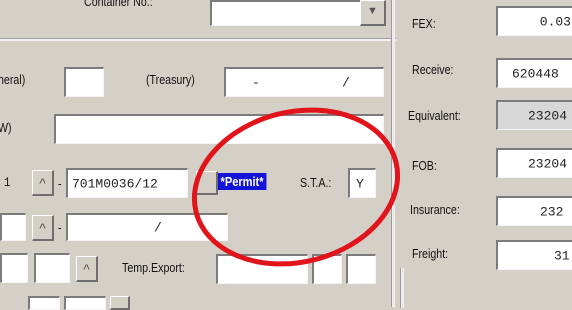 The height and width of the screenshot is (310, 572). I want to click on treasury-field: - /, so click(304, 82).